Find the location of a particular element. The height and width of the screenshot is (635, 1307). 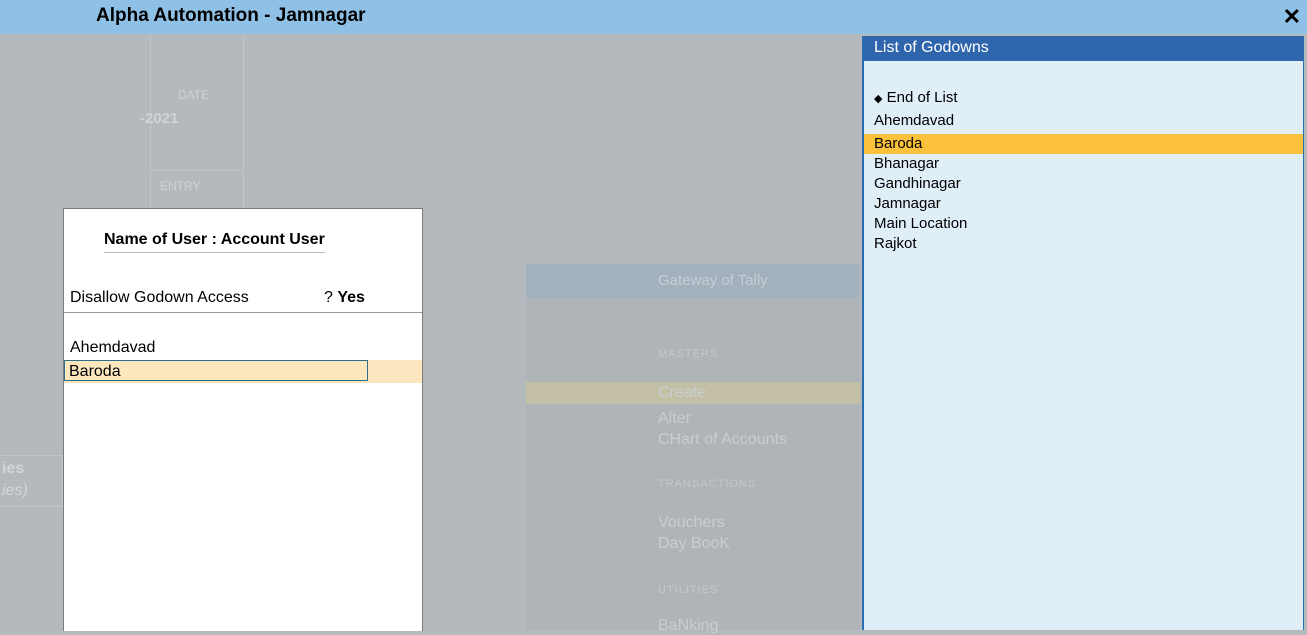

diamond-icon: ◆ is located at coordinates (878, 99).